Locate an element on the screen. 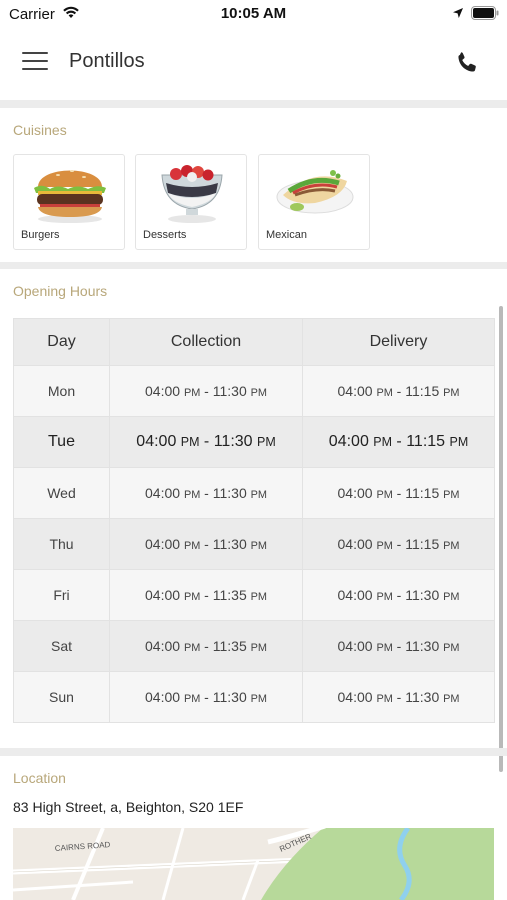  opening-hours-title: Opening Hours is located at coordinates (60, 291).